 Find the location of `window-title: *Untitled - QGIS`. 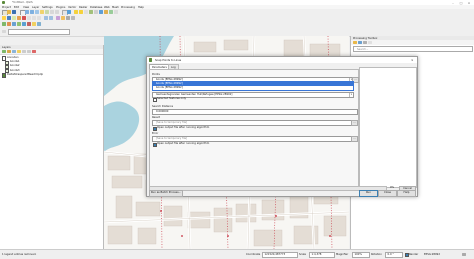

window-title: *Untitled - QGIS is located at coordinates (22, 2).